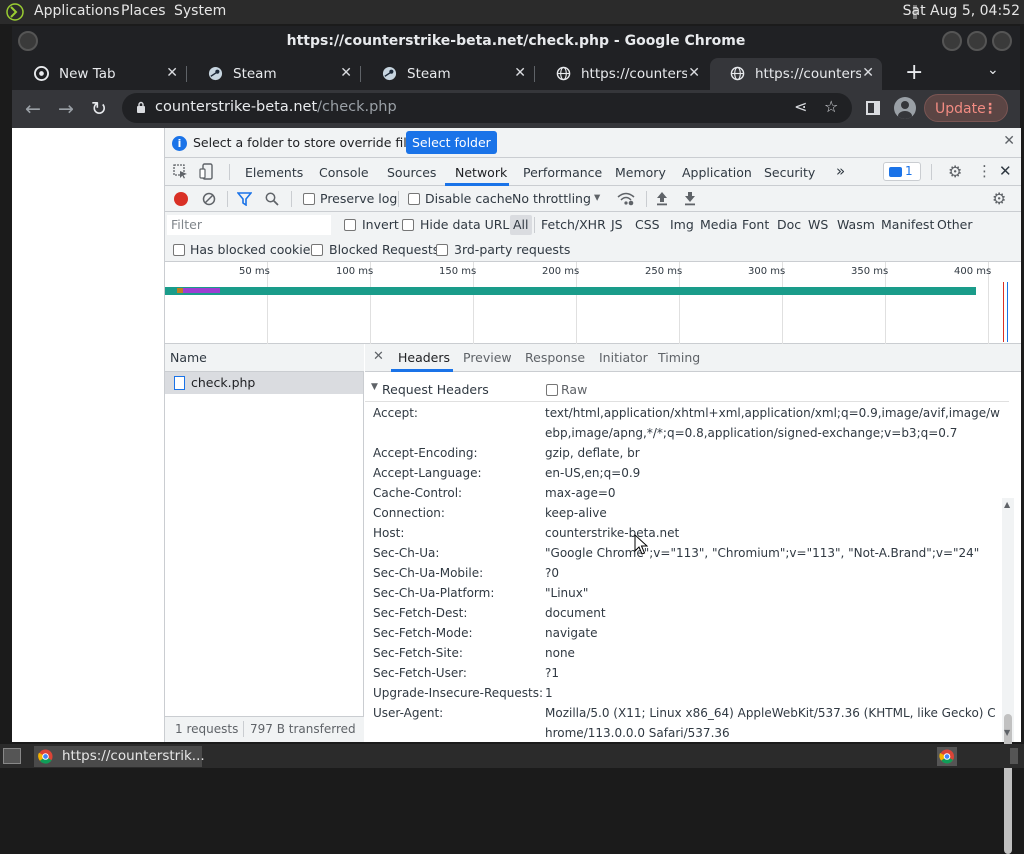 The image size is (1024, 854). What do you see at coordinates (902, 171) in the screenshot?
I see `issues-badge: 1` at bounding box center [902, 171].